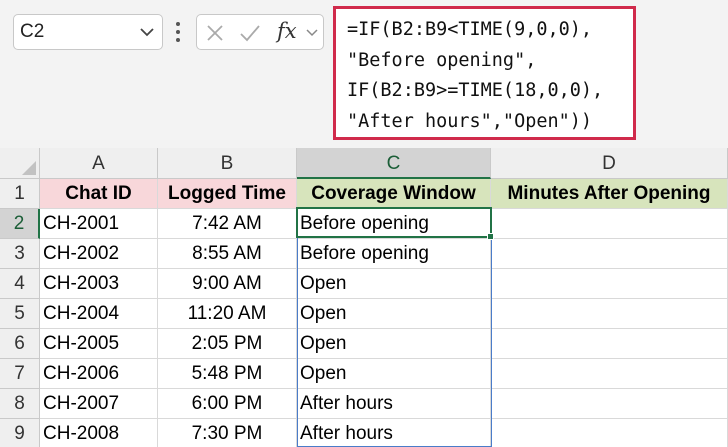 This screenshot has width=728, height=447. I want to click on table-cell: CH-2007, so click(99, 404).